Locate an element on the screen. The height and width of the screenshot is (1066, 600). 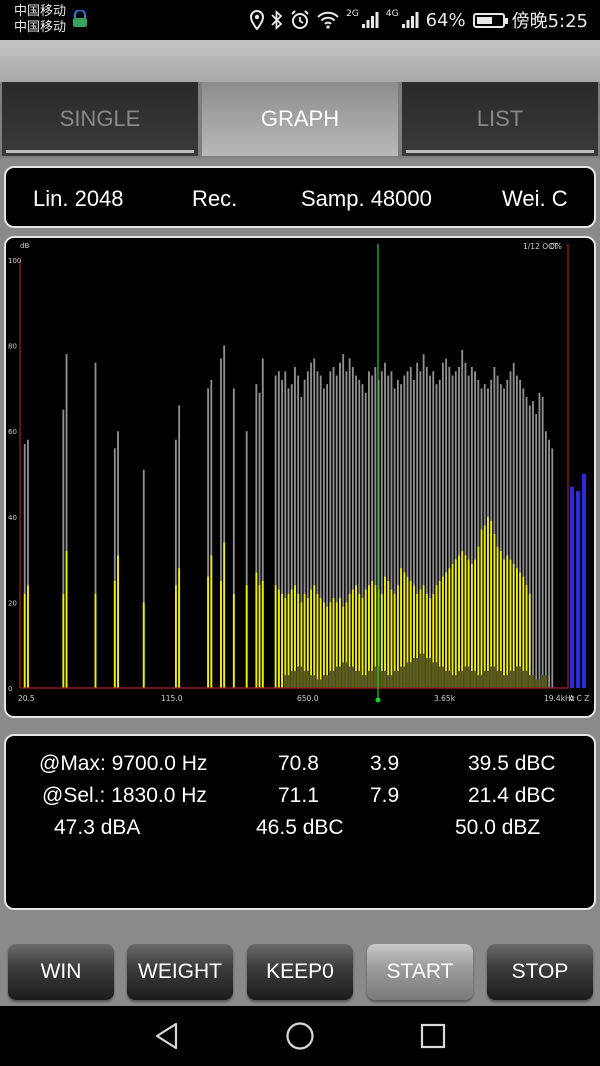
x-tick-label: 20.5 is located at coordinates (26, 698).